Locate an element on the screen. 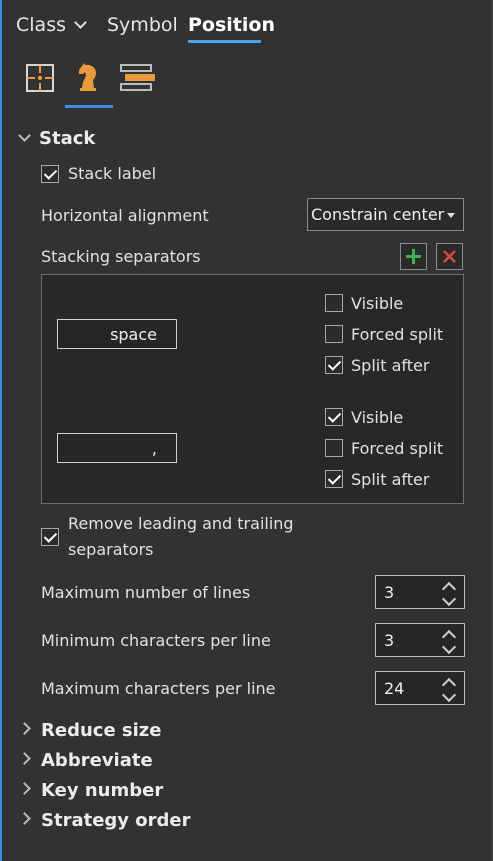 Image resolution: width=493 pixels, height=861 pixels. chess-knight-icon is located at coordinates (88, 77).